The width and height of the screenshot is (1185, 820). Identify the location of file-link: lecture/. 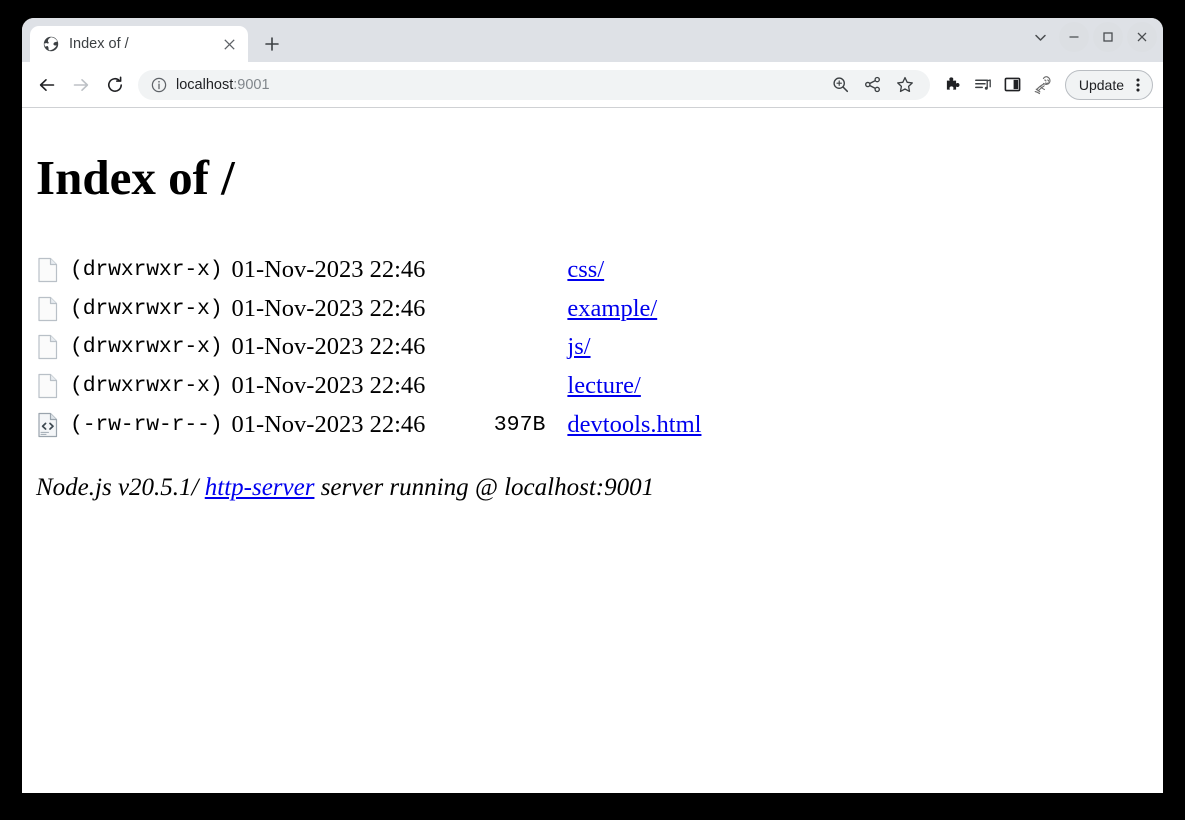
(603, 385).